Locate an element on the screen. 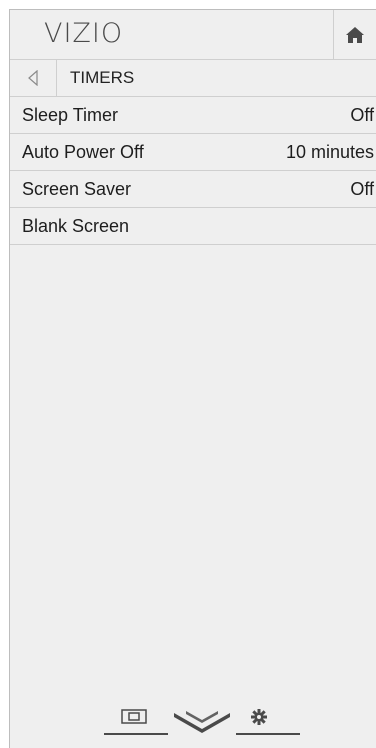  vizio-v-icon is located at coordinates (202, 722).